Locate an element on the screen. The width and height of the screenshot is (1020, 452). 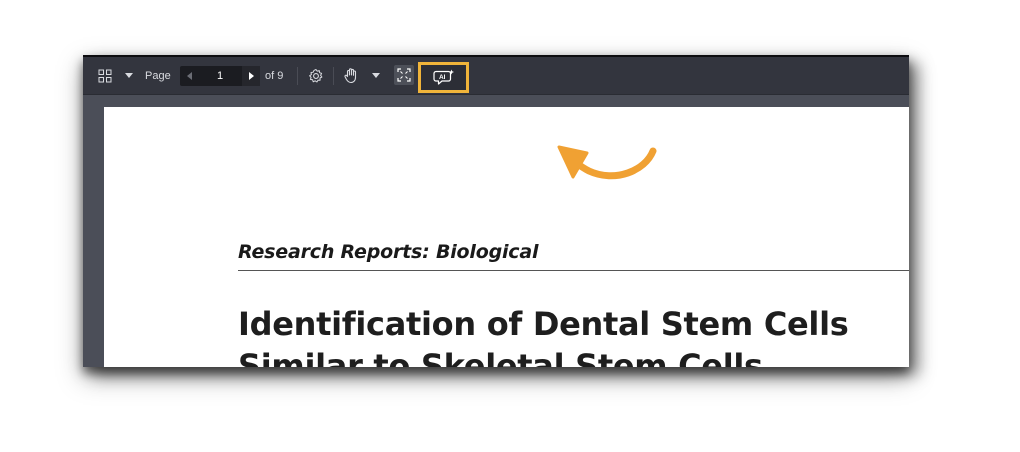
next-page-button is located at coordinates (251, 76).